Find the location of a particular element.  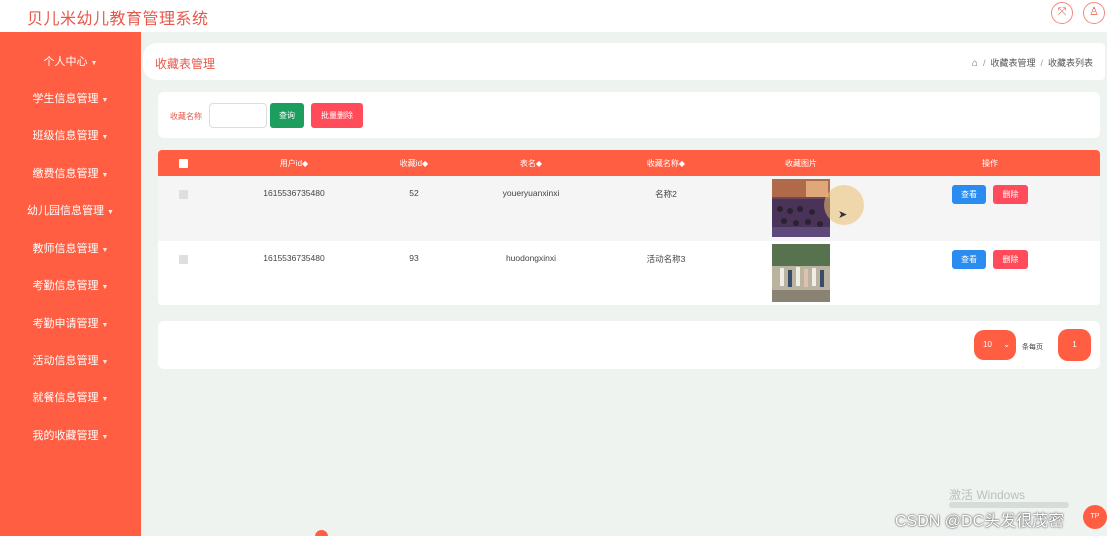

breadcrumb-item-current: 收藏表列表 is located at coordinates (1070, 63).